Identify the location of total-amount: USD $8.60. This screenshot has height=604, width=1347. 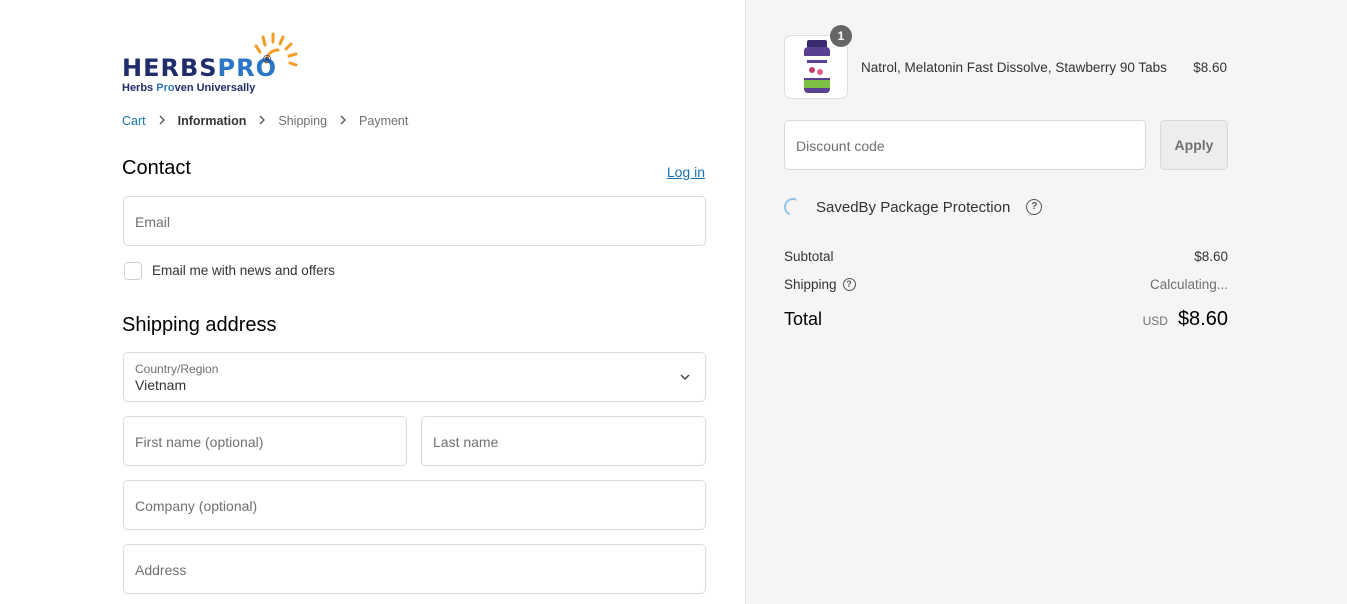
(1185, 319).